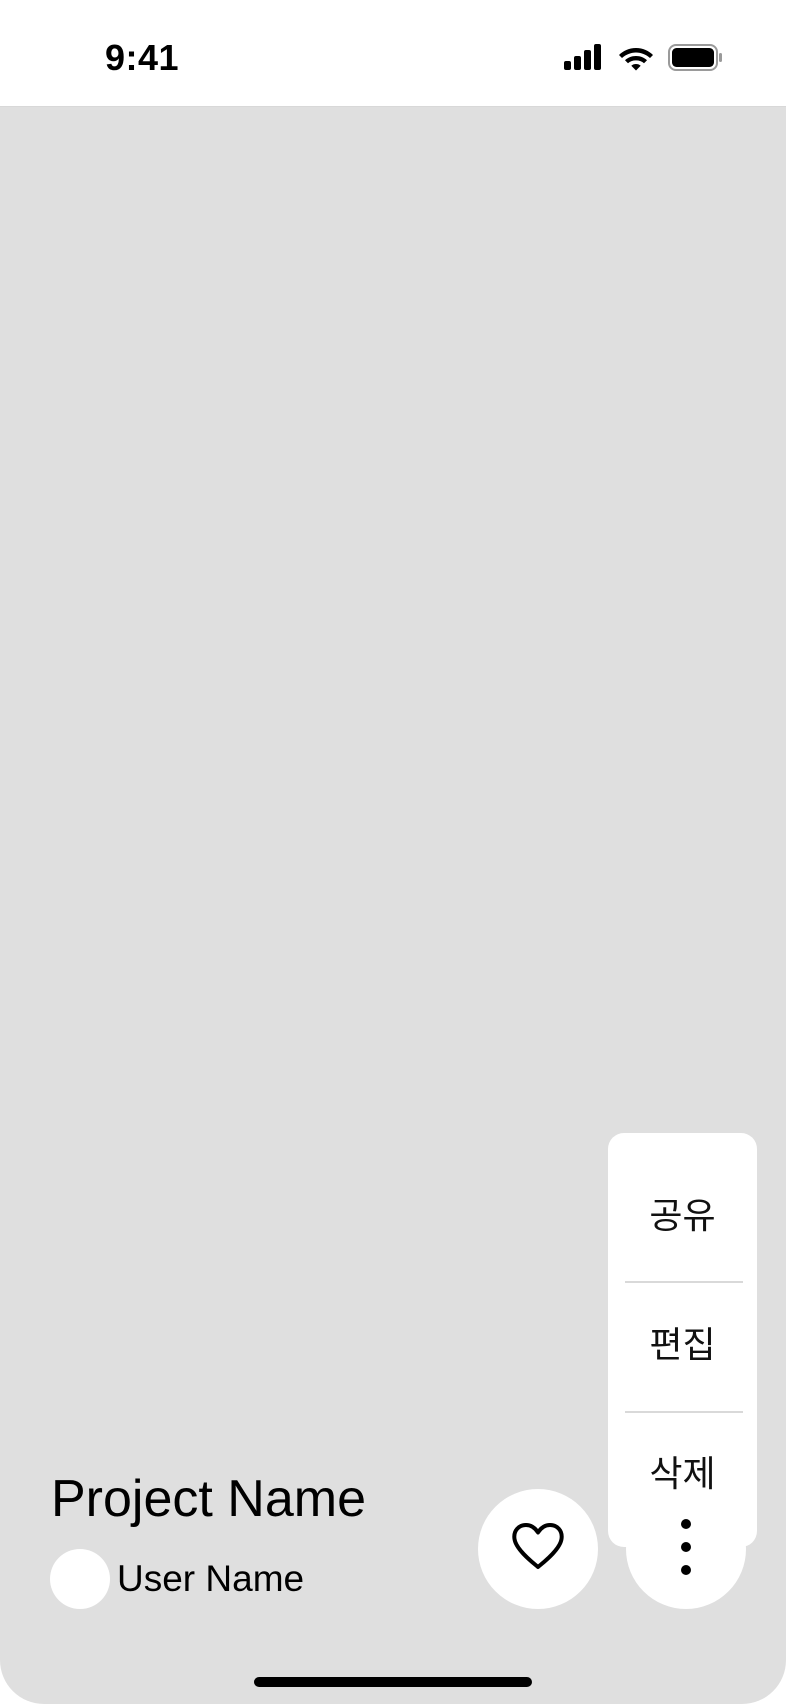 The width and height of the screenshot is (786, 1704). Describe the element at coordinates (682, 1213) in the screenshot. I see `menu-item-share: 공유` at that location.